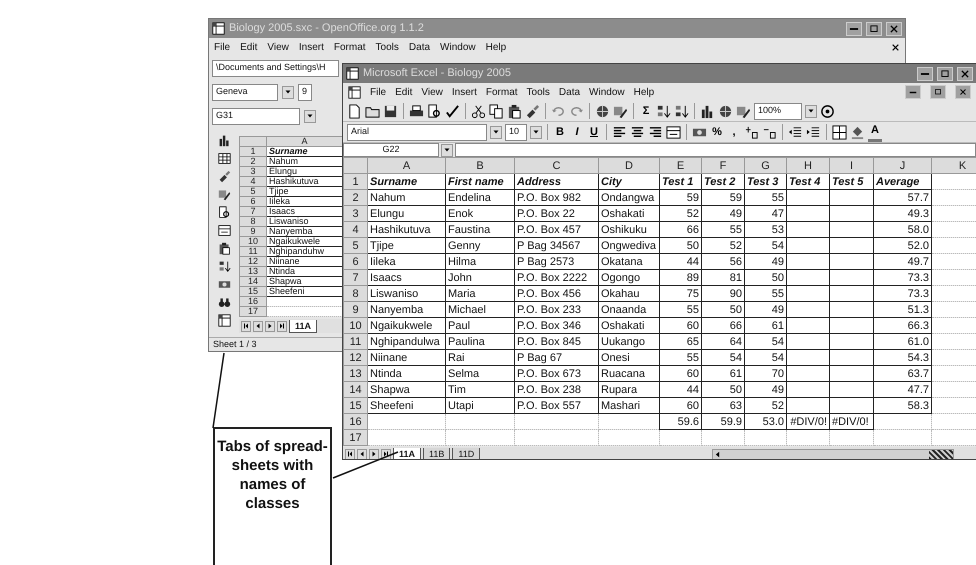 The image size is (976, 565). What do you see at coordinates (514, 111) in the screenshot?
I see `paste-icon` at bounding box center [514, 111].